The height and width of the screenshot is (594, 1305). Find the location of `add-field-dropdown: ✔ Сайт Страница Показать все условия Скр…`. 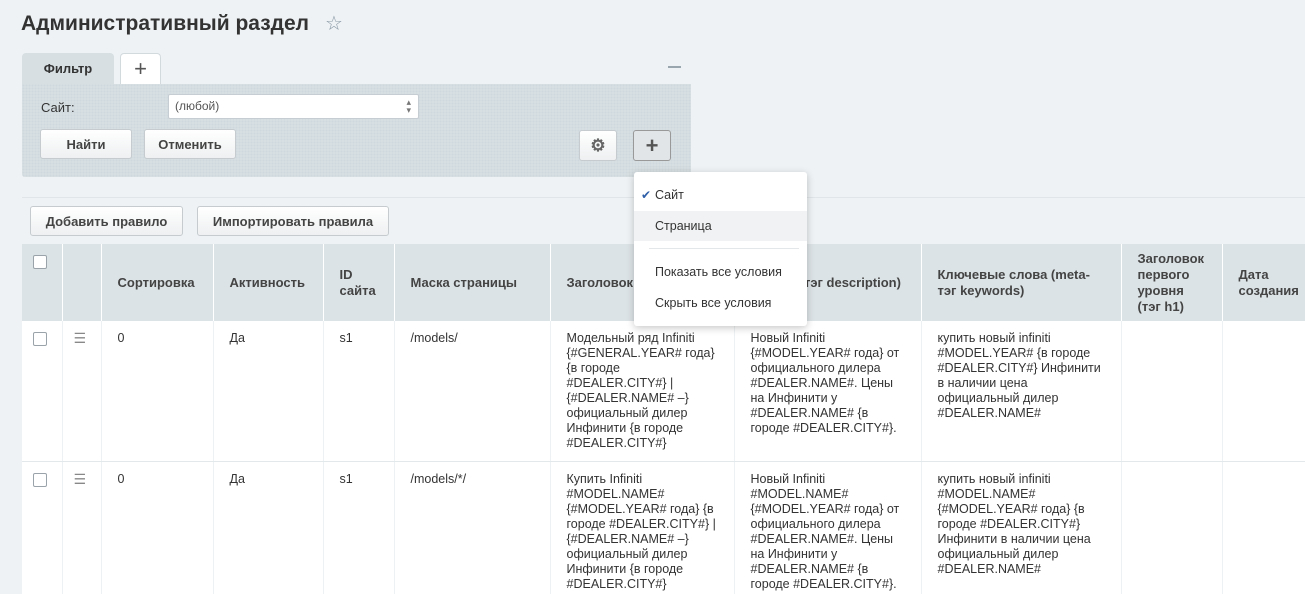

add-field-dropdown: ✔ Сайт Страница Показать все условия Скр… is located at coordinates (720, 249).